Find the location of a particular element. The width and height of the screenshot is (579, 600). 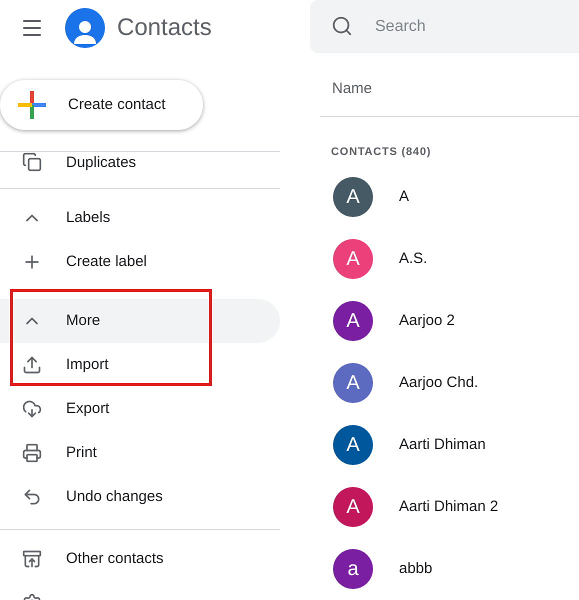

contact-name: Aarti Dhiman 2 is located at coordinates (448, 506).